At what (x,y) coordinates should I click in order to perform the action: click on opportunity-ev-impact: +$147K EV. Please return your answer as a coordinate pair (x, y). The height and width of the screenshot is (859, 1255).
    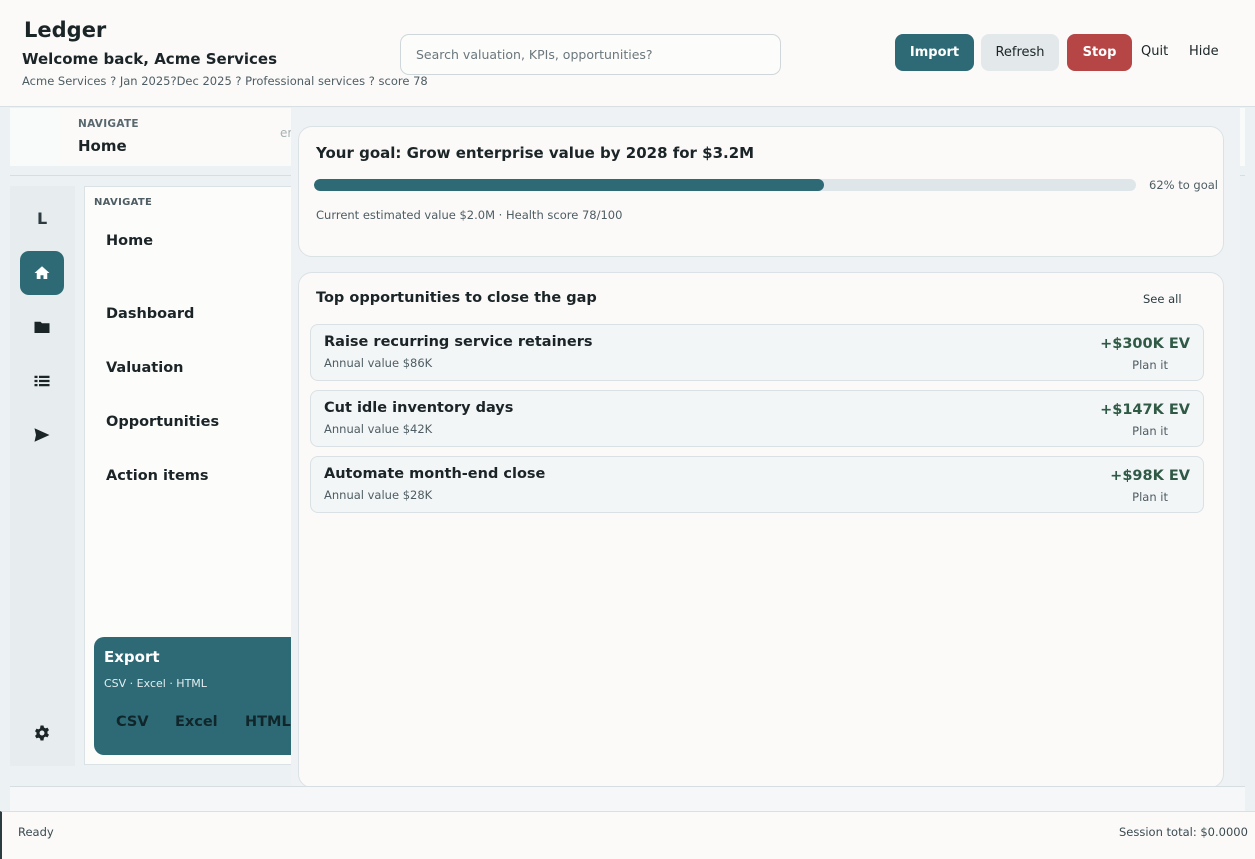
    Looking at the image, I should click on (1145, 410).